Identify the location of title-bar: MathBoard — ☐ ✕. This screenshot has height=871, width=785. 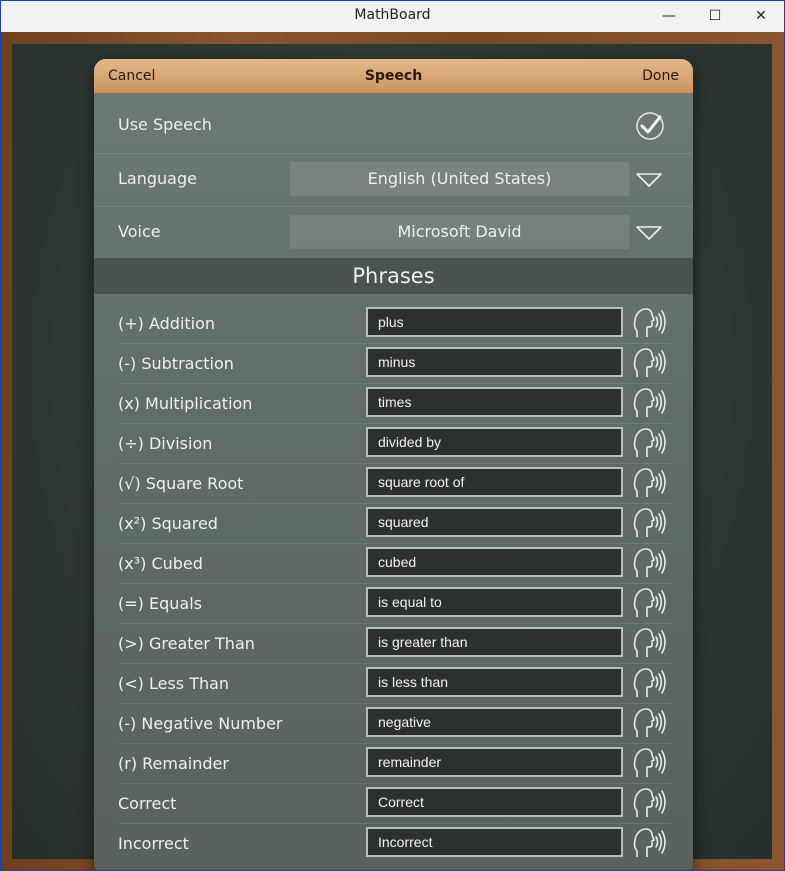
(392, 16).